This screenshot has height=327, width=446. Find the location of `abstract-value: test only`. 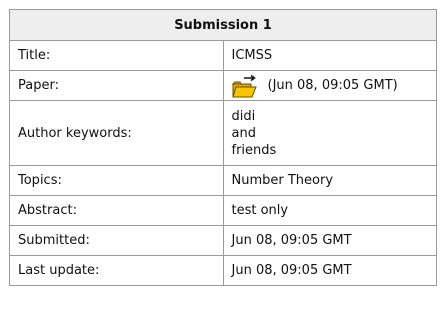

abstract-value: test only is located at coordinates (329, 210).